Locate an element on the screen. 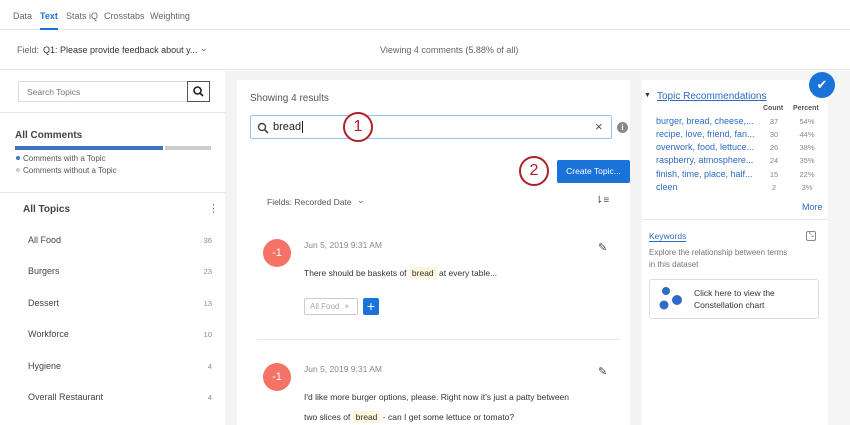 Image resolution: width=850 pixels, height=425 pixels. remove-tag-icon: × is located at coordinates (346, 306).